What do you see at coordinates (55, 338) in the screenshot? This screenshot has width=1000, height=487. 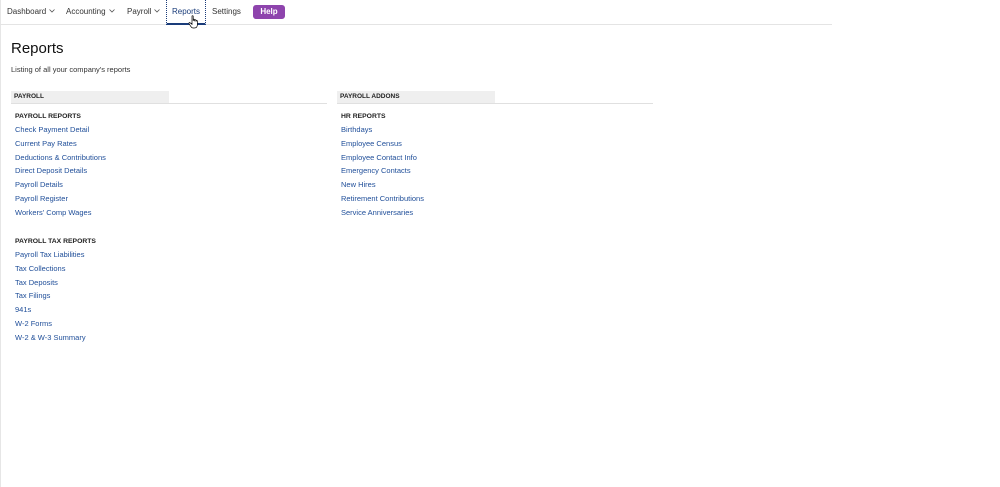 I see `report-link-w2-w3-summary: W-2 & W-3 Summary` at bounding box center [55, 338].